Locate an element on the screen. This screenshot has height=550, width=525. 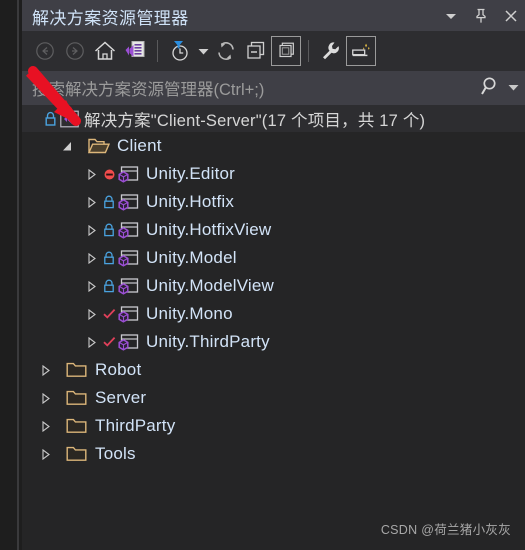
dock-left-strip is located at coordinates (8, 275).